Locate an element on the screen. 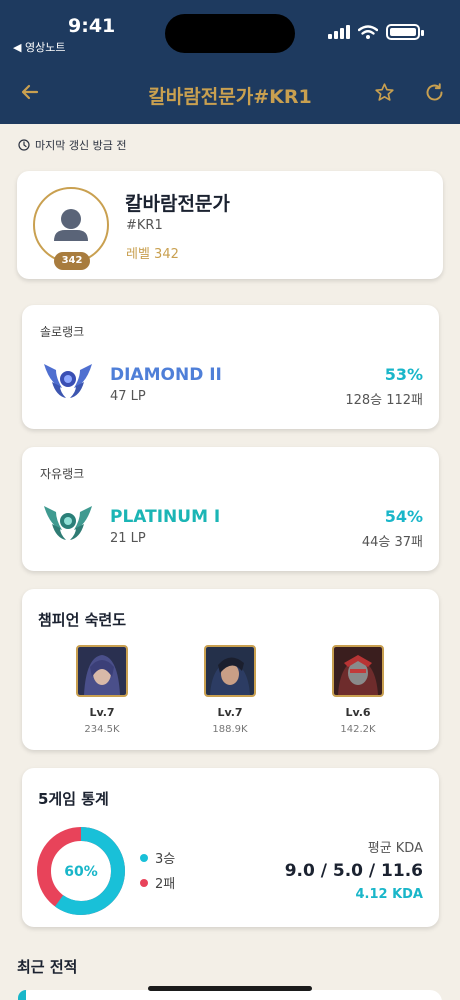 The image size is (460, 1000). rank-tier: PLATINUM I is located at coordinates (165, 517).